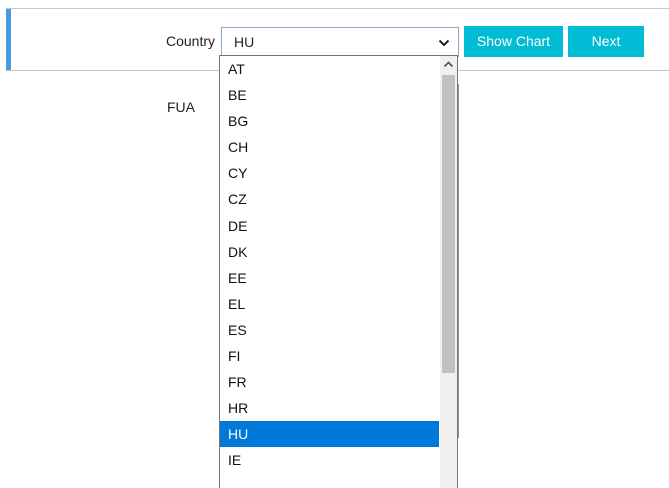 Image resolution: width=669 pixels, height=488 pixels. Describe the element at coordinates (329, 408) in the screenshot. I see `country-option: HR` at that location.